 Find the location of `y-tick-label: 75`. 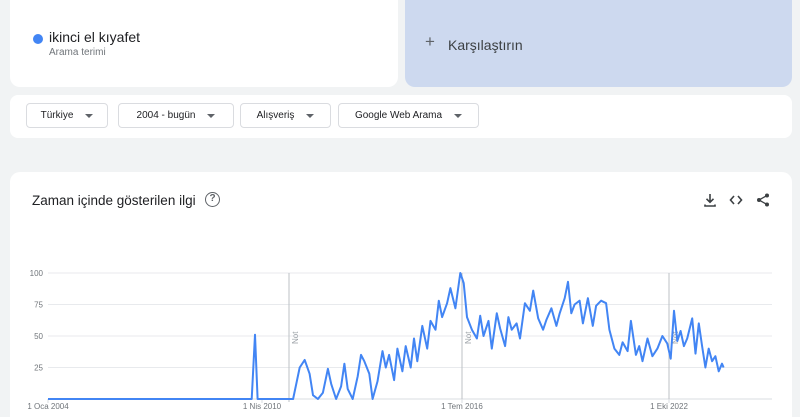

y-tick-label: 75 is located at coordinates (38, 305).